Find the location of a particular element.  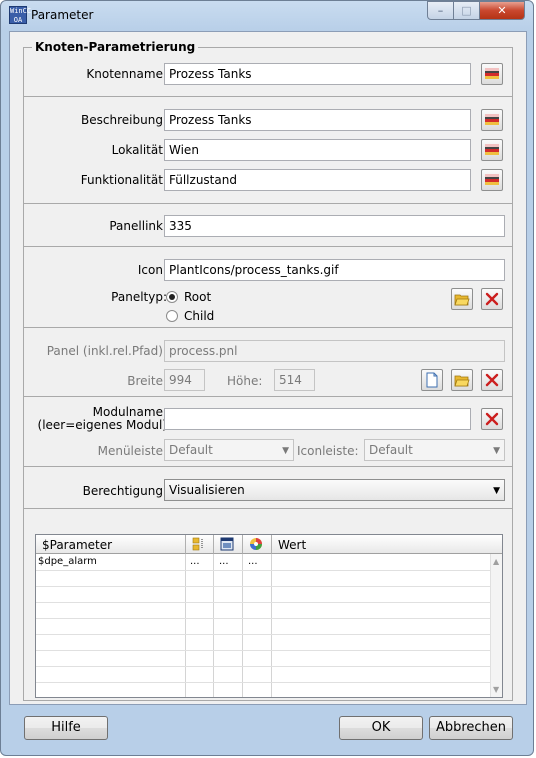

menueleiste-label: Menüleiste: is located at coordinates (132, 451).